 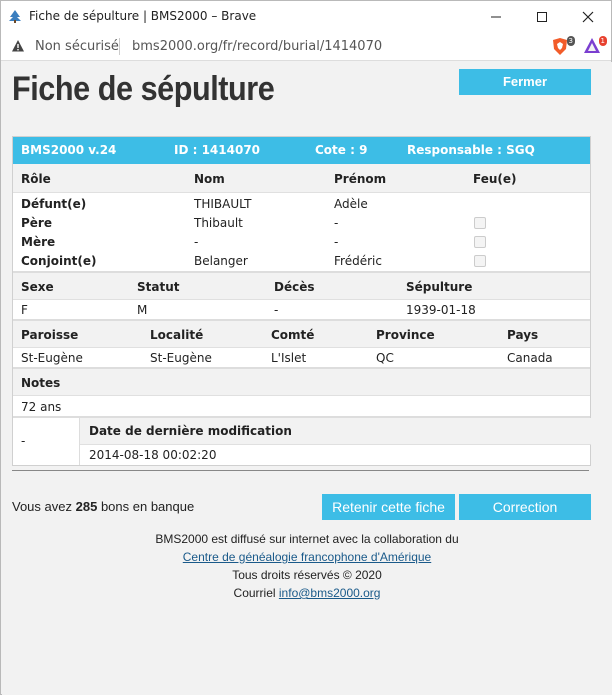 I want to click on notes-value: 72 ans, so click(x=41, y=407).